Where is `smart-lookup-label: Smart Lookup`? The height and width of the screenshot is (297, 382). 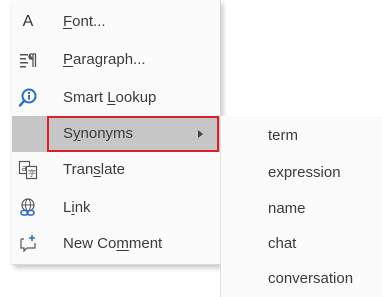 smart-lookup-label: Smart Lookup is located at coordinates (110, 97).